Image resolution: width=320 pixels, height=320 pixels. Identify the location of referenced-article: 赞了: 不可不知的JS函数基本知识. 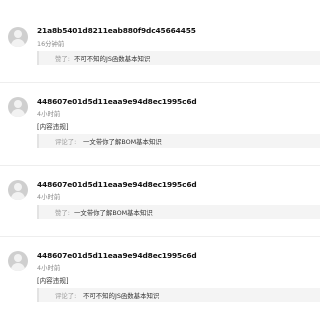
(178, 58).